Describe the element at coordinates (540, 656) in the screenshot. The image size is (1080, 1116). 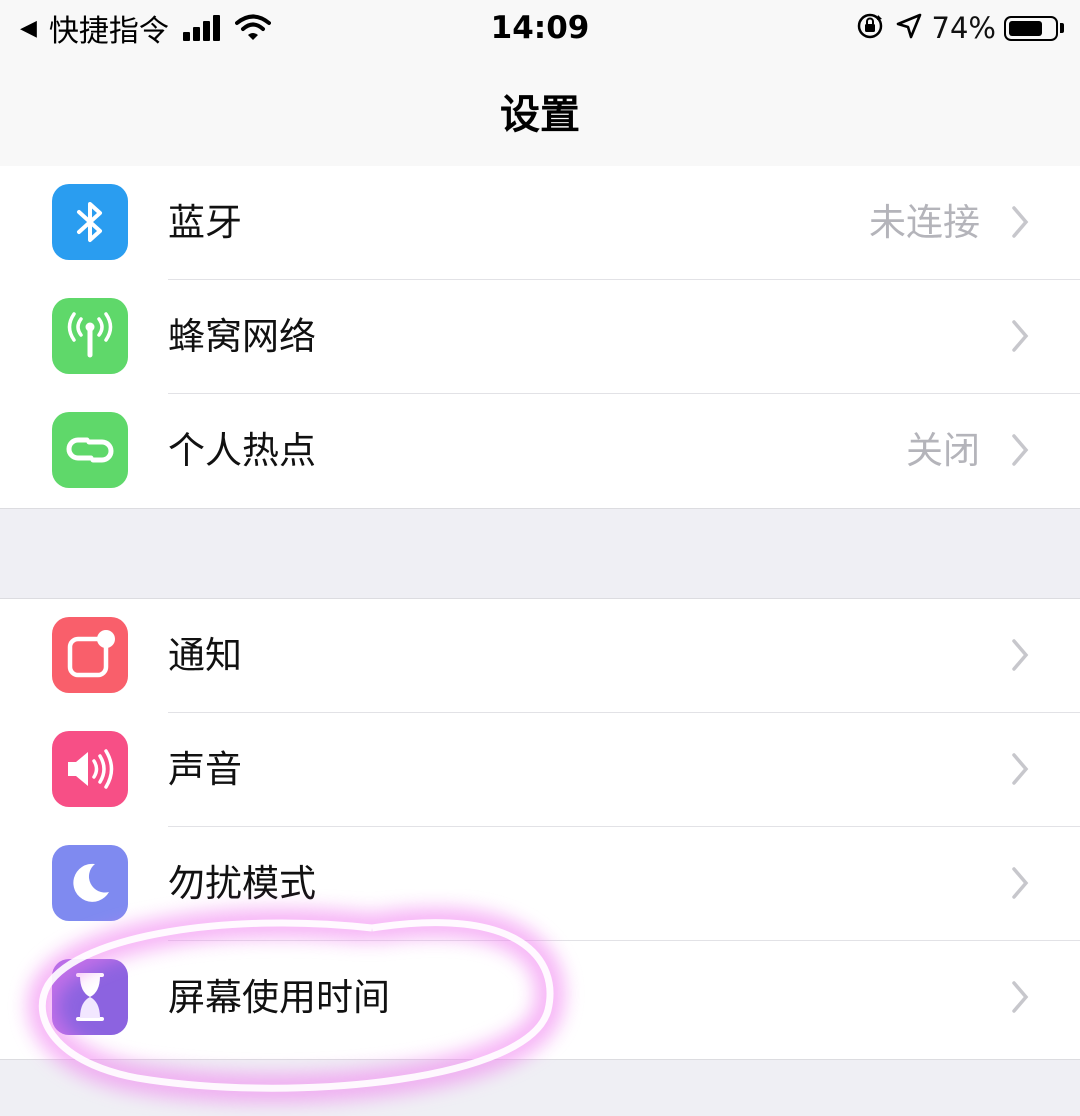
I see `settings-row-notifications: 通知` at that location.